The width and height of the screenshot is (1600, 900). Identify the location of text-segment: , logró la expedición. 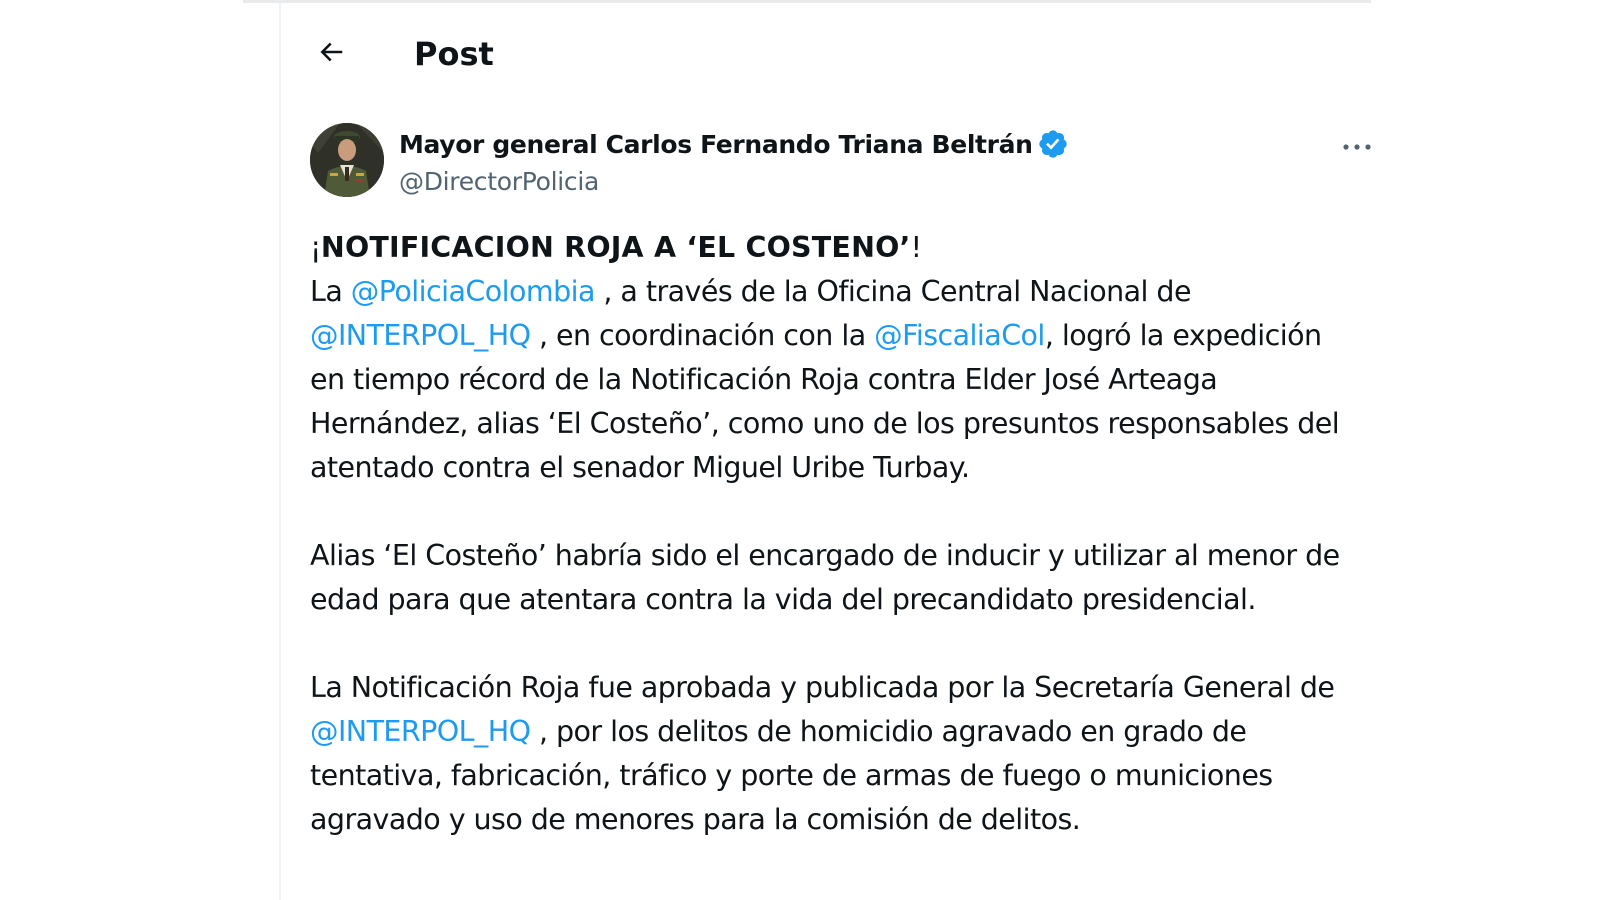
(1183, 335).